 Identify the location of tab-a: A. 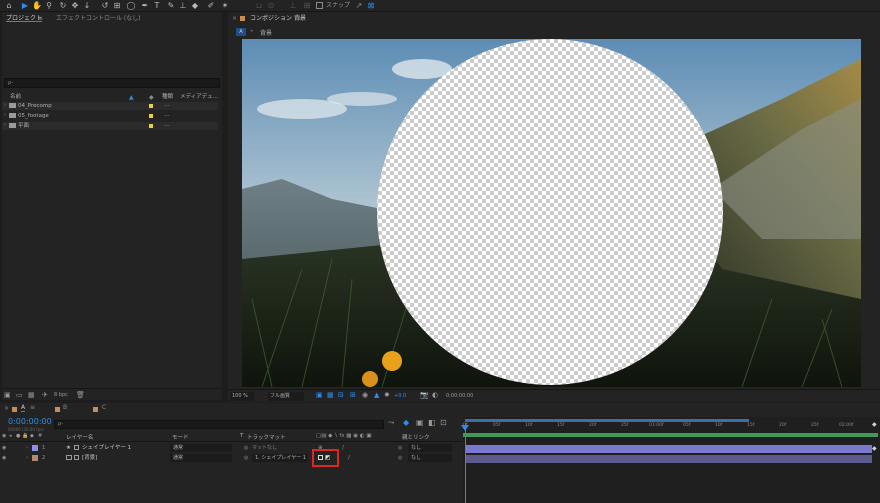
(23, 408).